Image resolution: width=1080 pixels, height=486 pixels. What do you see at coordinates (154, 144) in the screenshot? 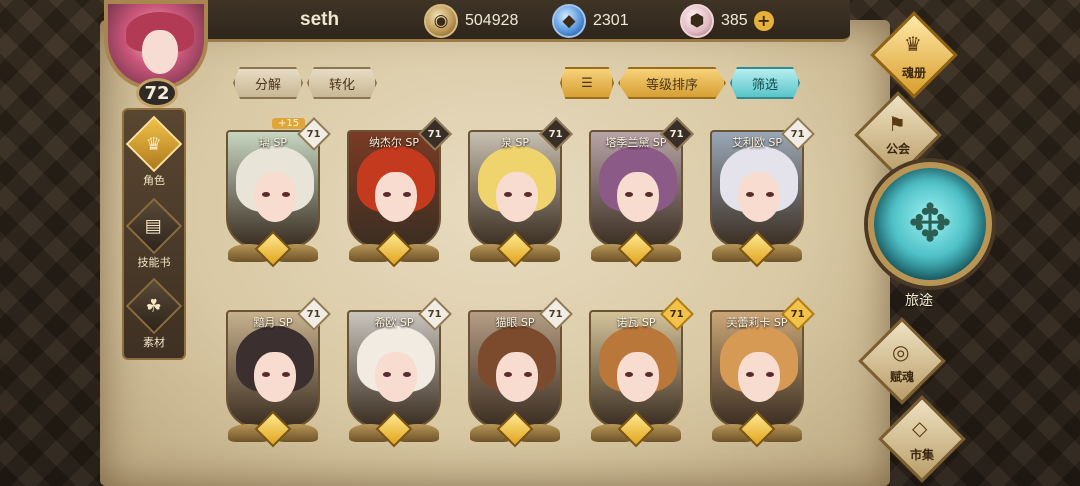
I see `helmet-icon: ♛` at bounding box center [154, 144].